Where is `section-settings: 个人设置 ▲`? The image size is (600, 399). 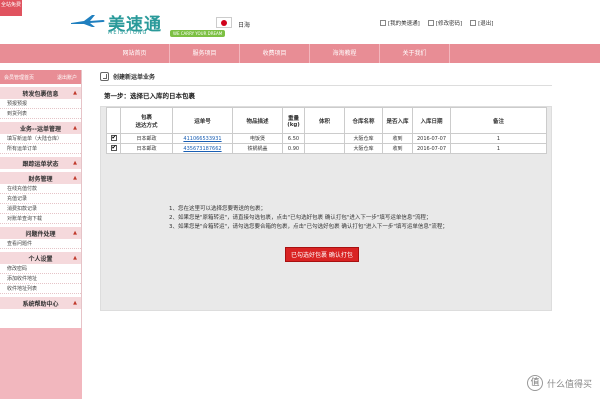
section-settings: 个人设置 ▲ is located at coordinates (40, 258).